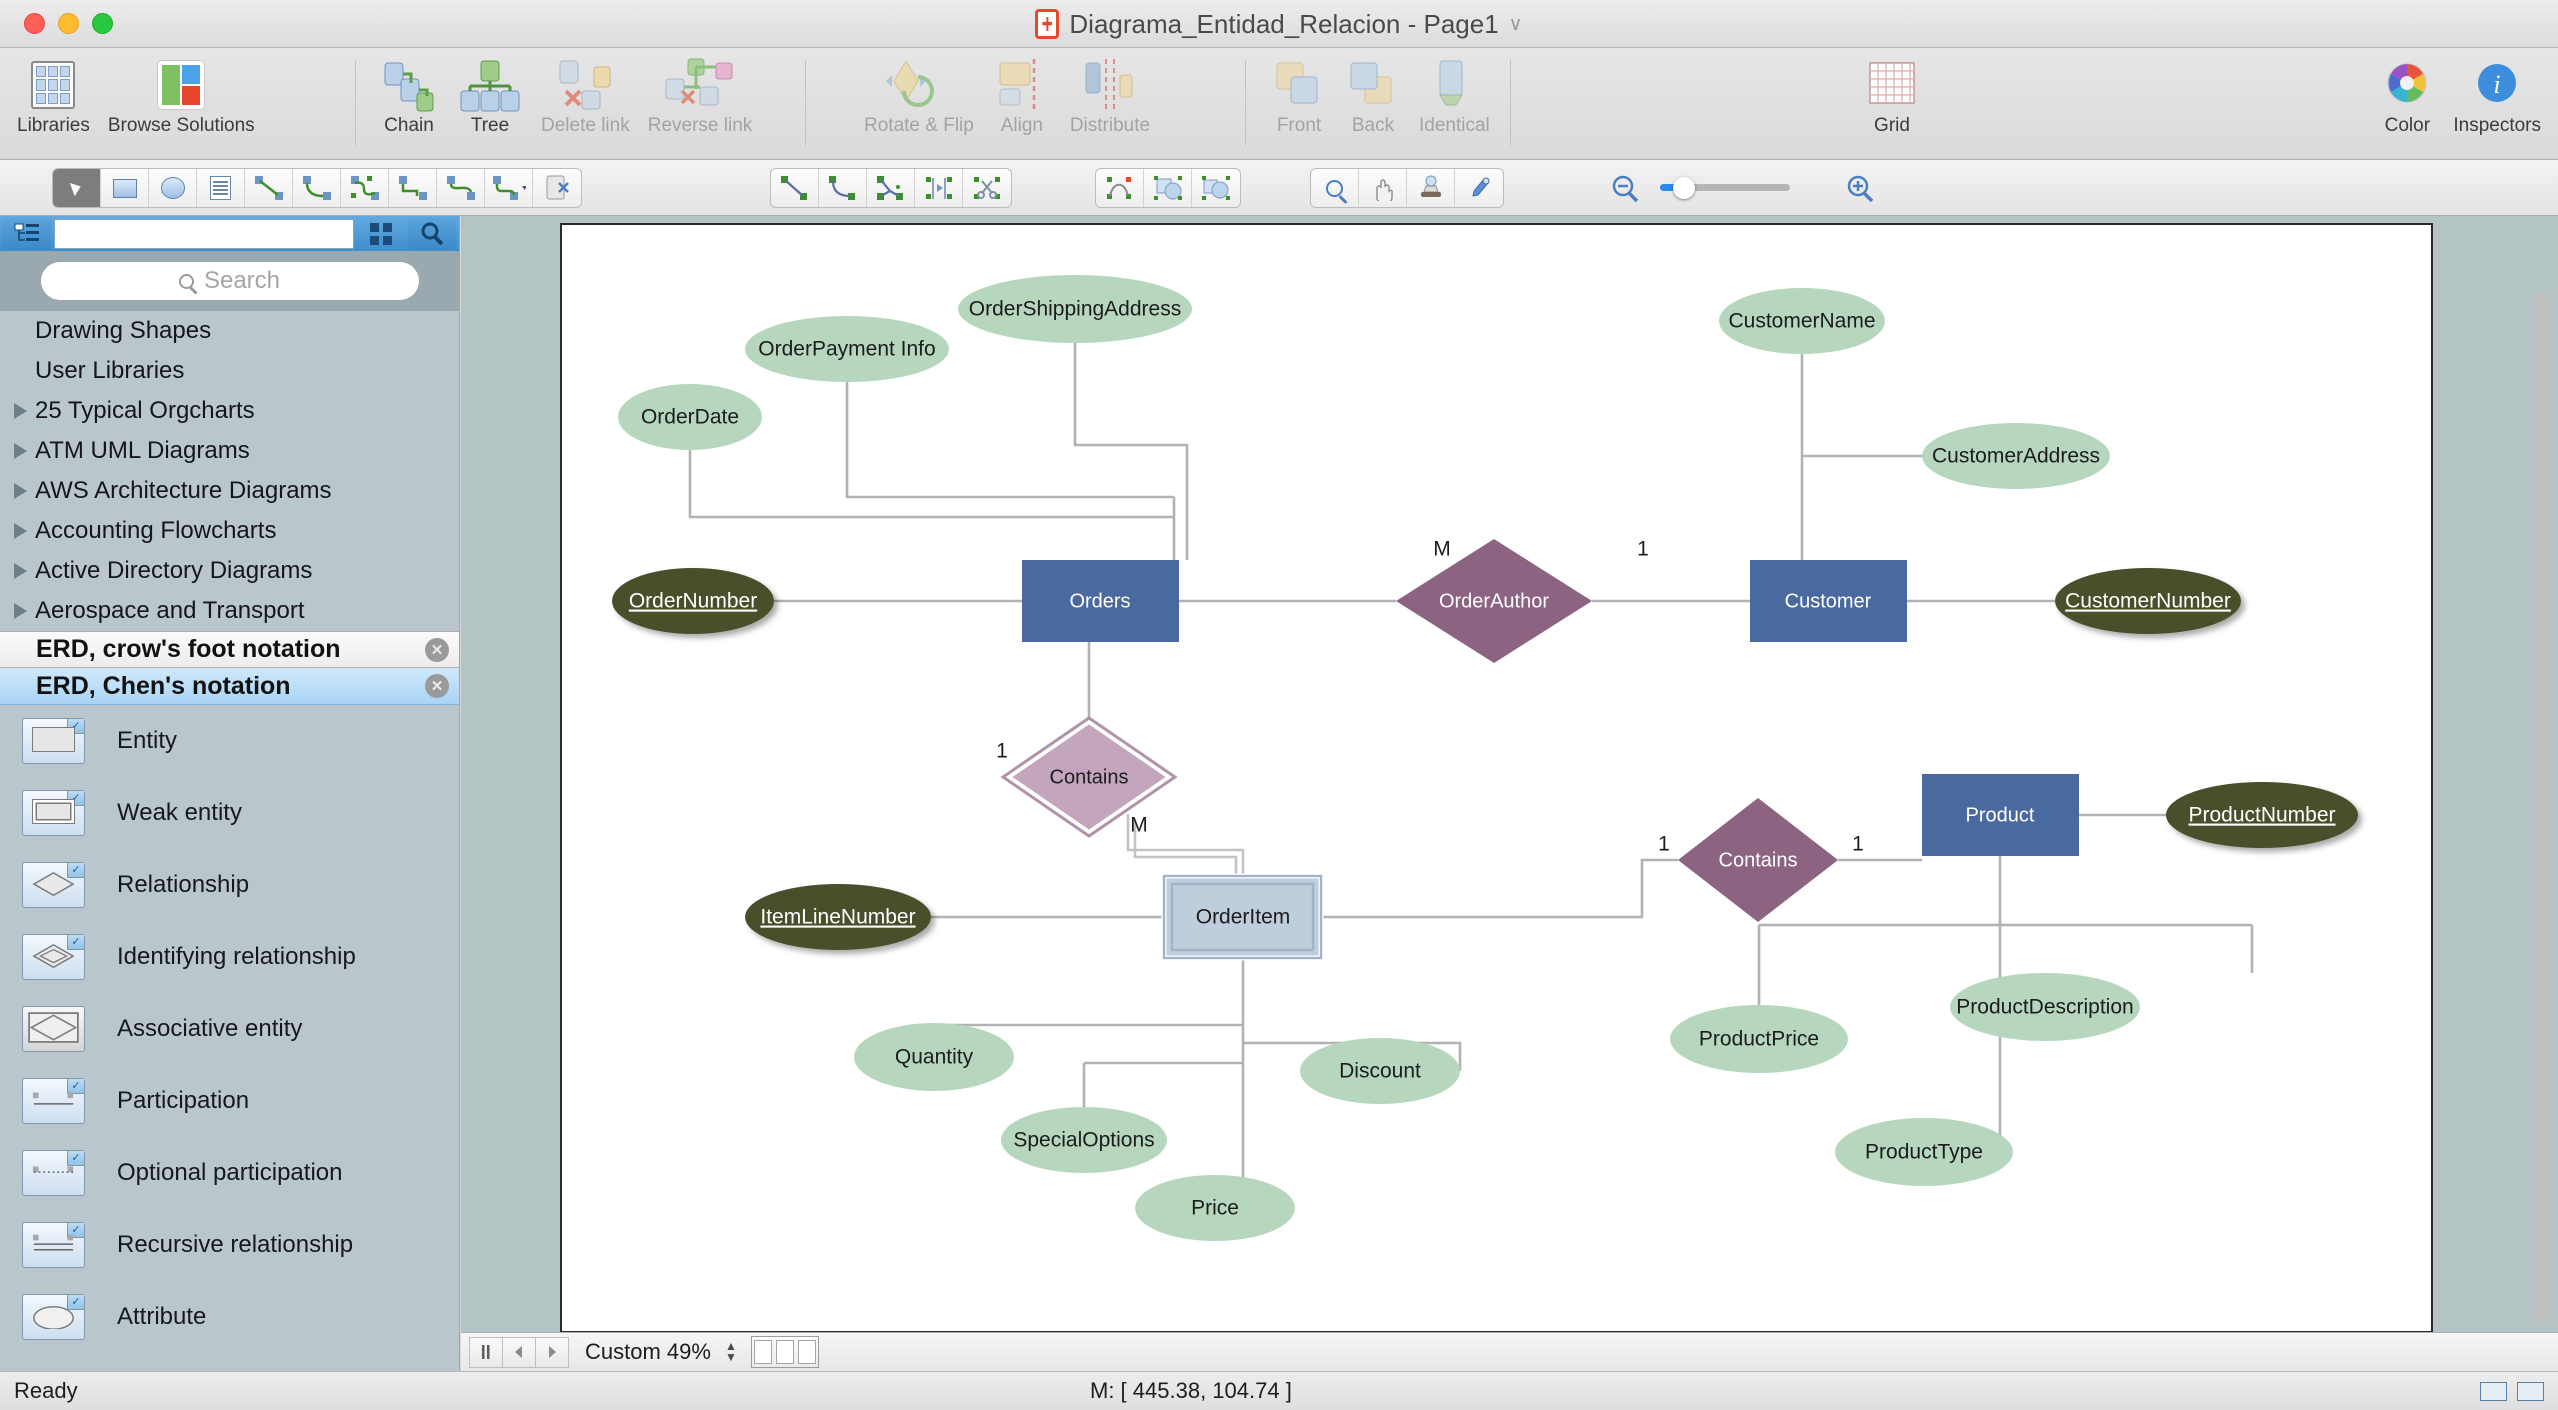 This screenshot has height=1410, width=2558. What do you see at coordinates (413, 188) in the screenshot?
I see `right-angle-connector-button` at bounding box center [413, 188].